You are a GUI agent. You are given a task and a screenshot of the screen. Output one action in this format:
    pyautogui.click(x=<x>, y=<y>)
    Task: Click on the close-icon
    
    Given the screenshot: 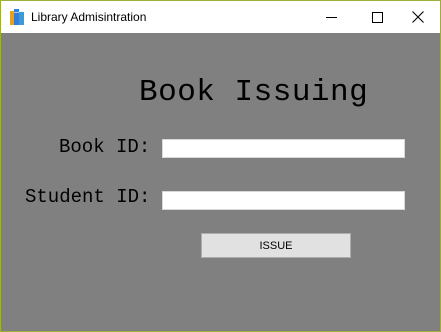 What is the action you would take?
    pyautogui.click(x=418, y=17)
    